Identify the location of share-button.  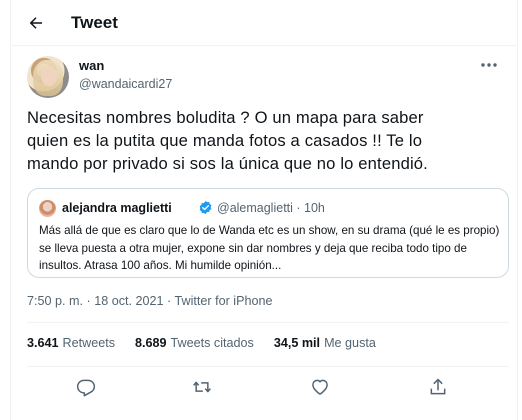
(438, 387).